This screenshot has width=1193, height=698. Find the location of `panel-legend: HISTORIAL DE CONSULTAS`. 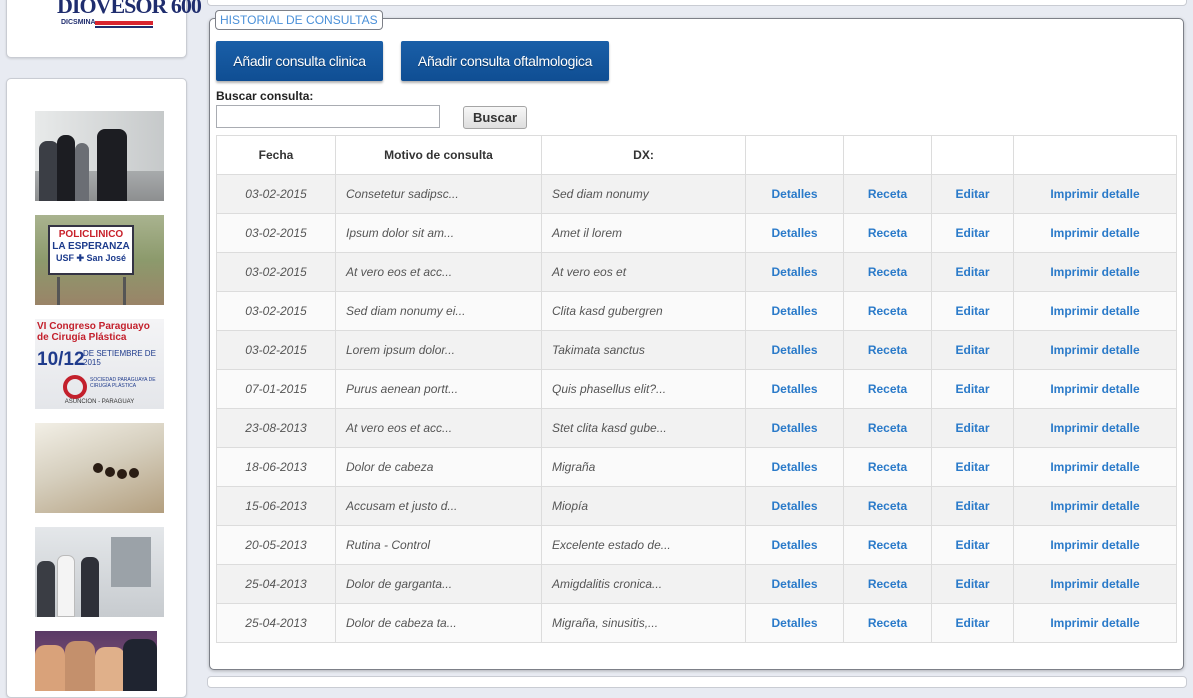

panel-legend: HISTORIAL DE CONSULTAS is located at coordinates (299, 20).